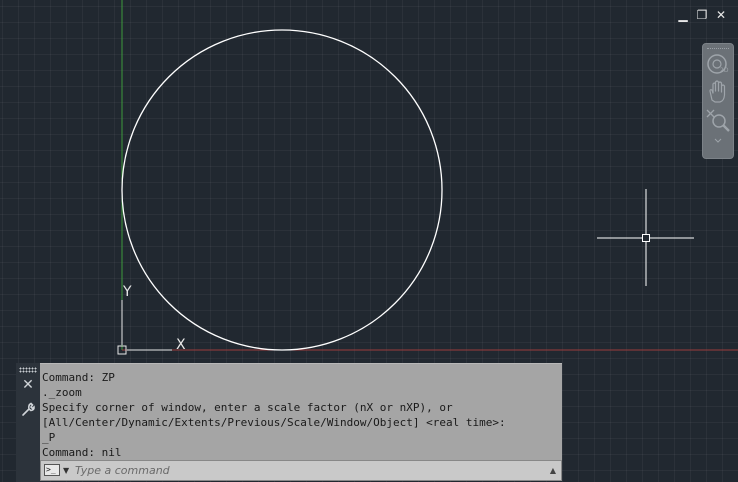 The width and height of the screenshot is (738, 482). I want to click on navigation-bar: 2D, so click(718, 101).